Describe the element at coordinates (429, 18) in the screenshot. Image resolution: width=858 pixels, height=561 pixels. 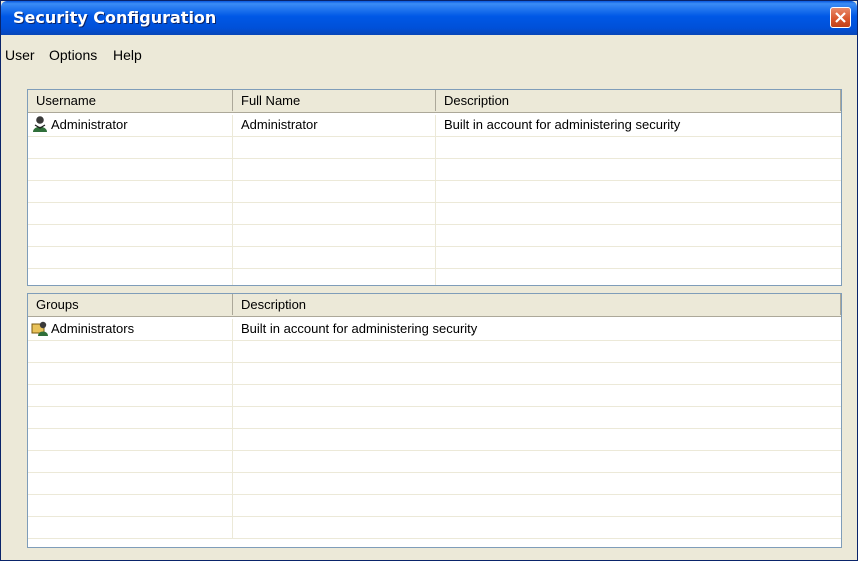
I see `title-bar: Security Configuration` at that location.